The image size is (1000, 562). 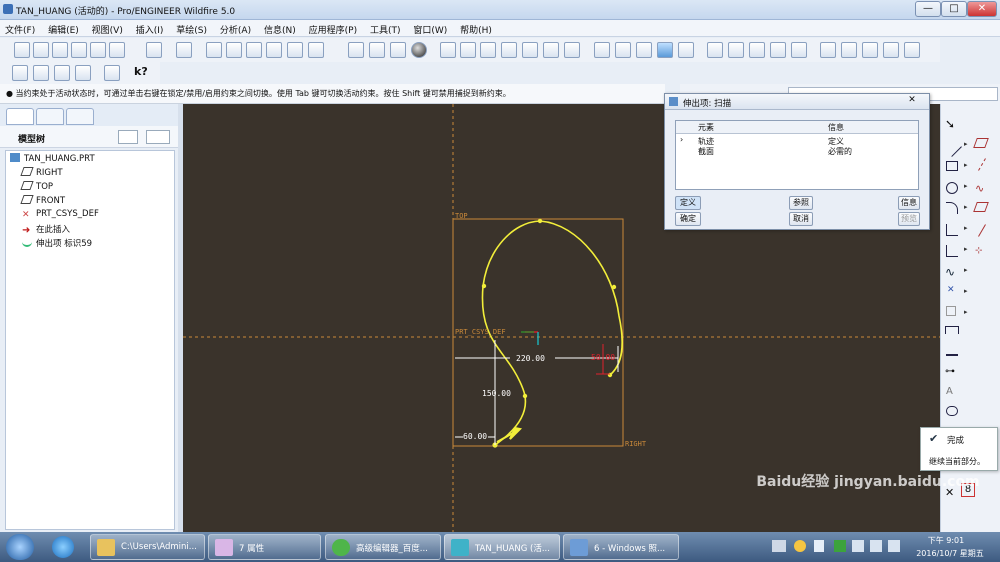 What do you see at coordinates (63, 547) in the screenshot?
I see `ie-icon` at bounding box center [63, 547].